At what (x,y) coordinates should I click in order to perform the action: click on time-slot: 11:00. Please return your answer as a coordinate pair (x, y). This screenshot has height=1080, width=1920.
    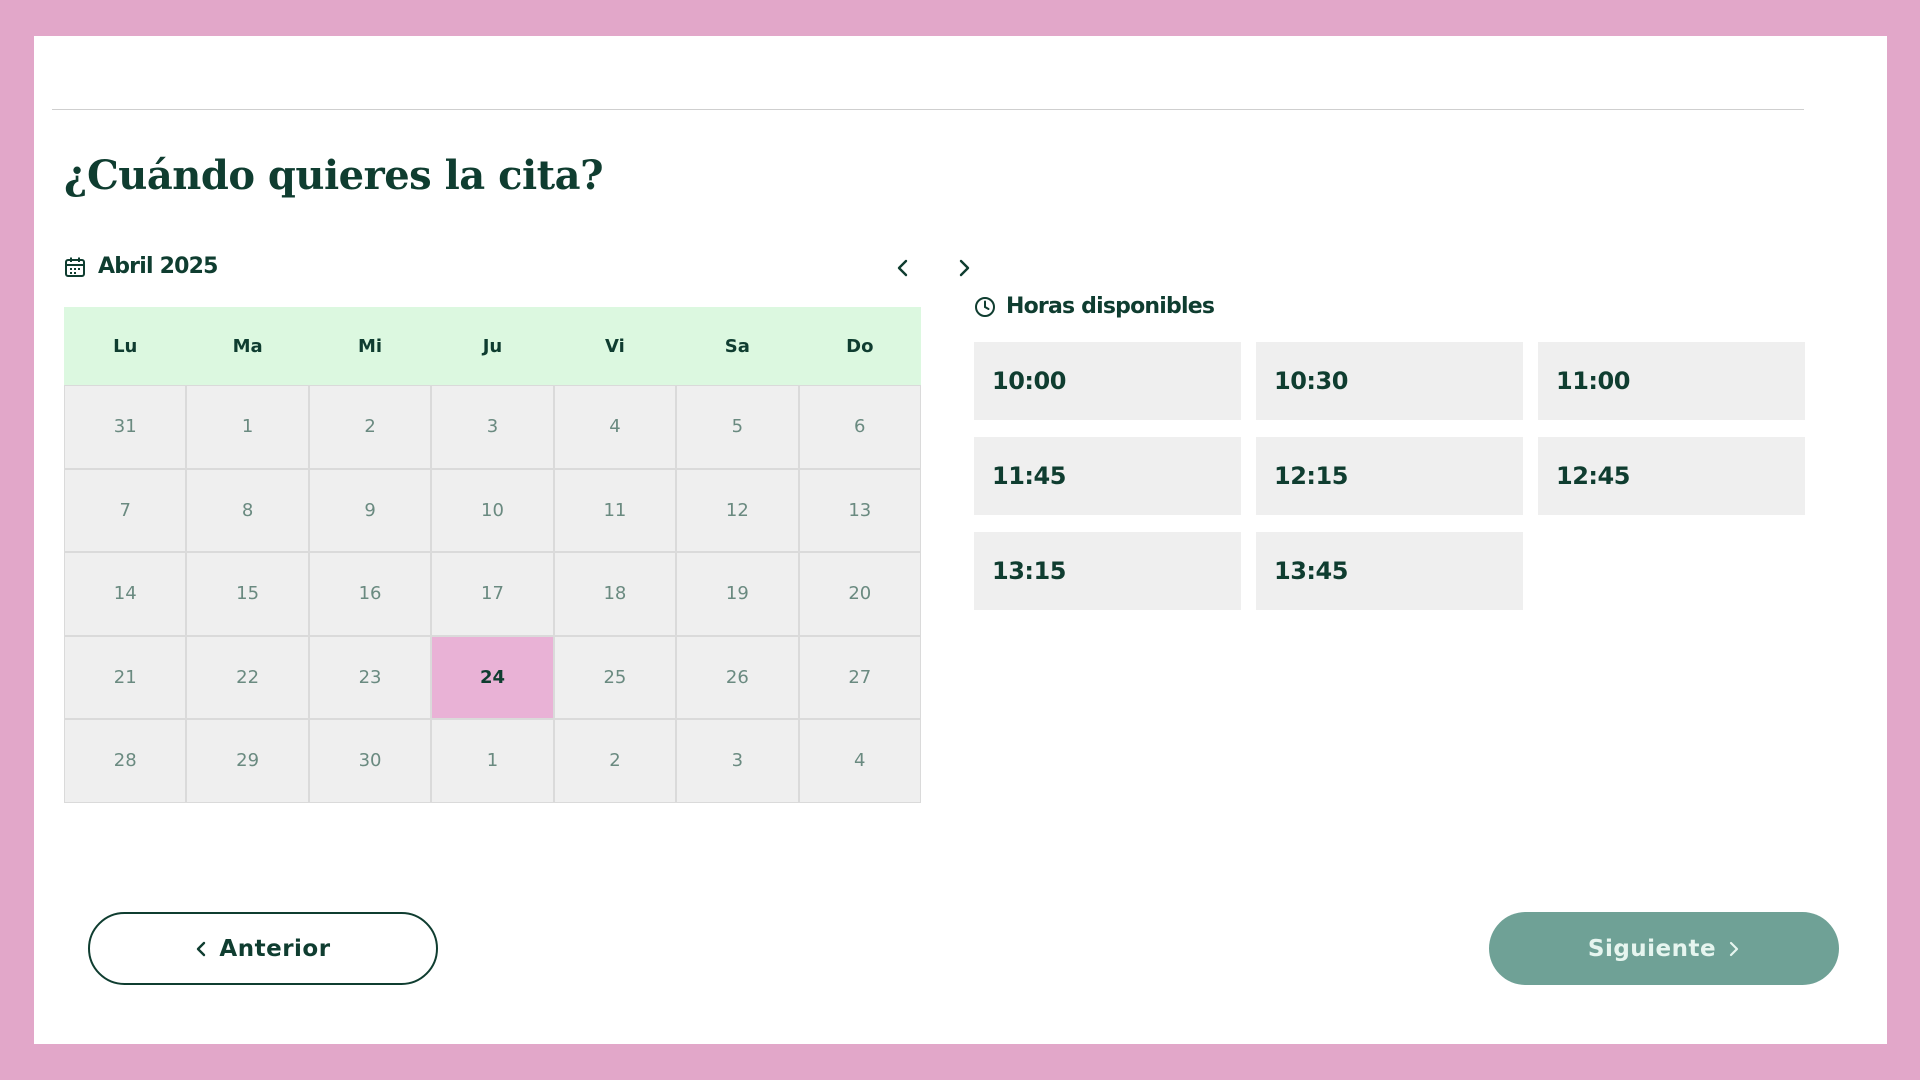
    Looking at the image, I should click on (1671, 381).